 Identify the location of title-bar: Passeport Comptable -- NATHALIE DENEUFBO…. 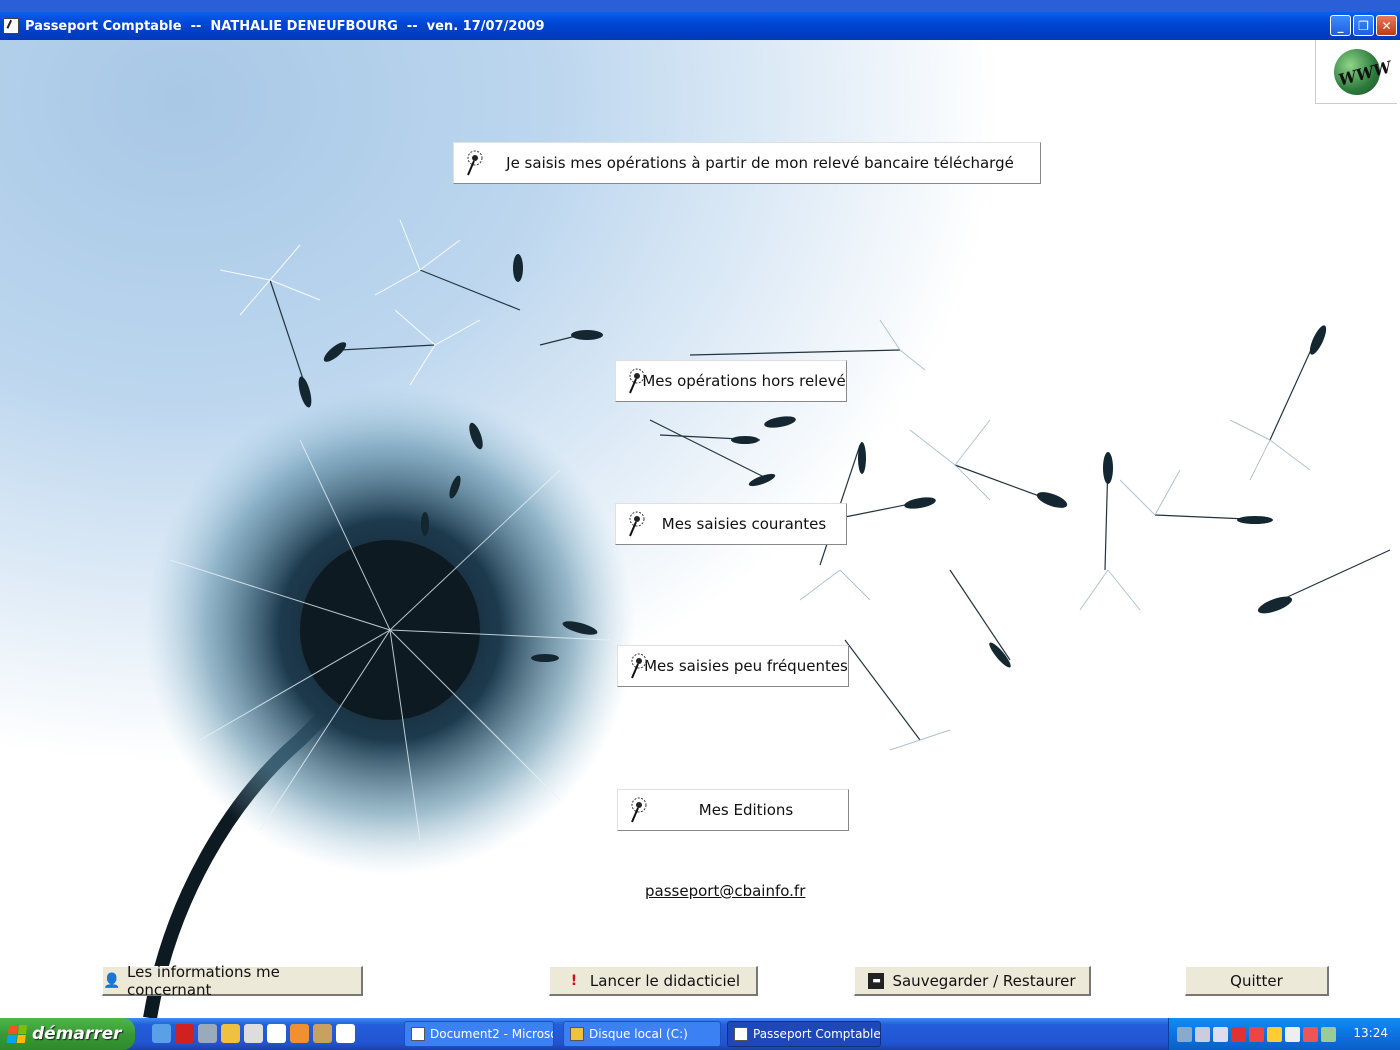
(700, 26).